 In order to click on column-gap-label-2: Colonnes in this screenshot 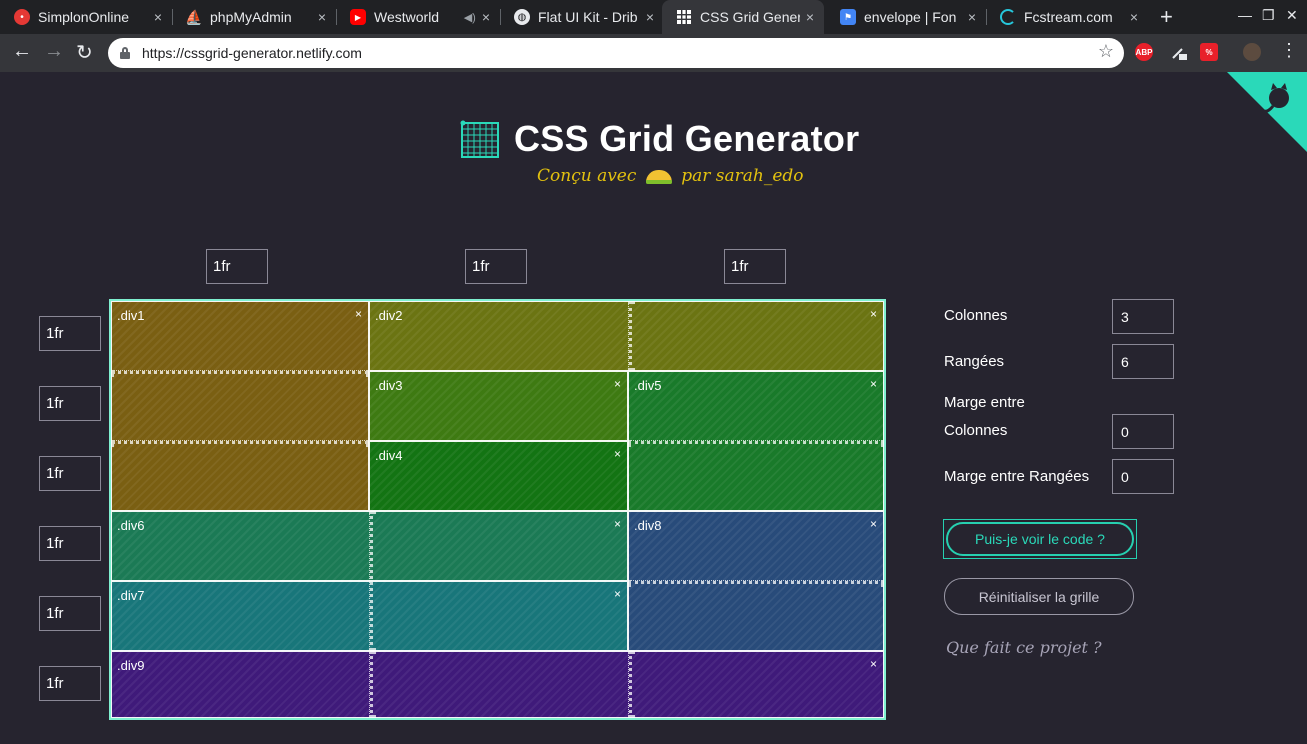, I will do `click(976, 430)`.